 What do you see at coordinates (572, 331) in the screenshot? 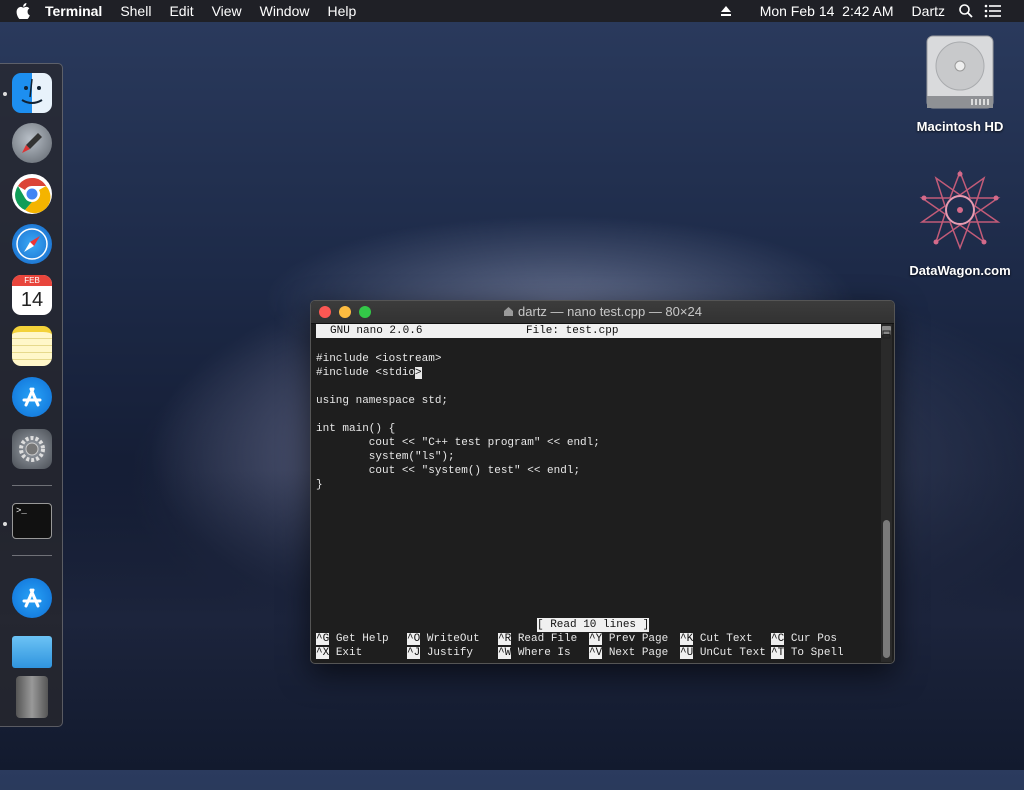
I see `nano-file-label: File: test.cpp` at bounding box center [572, 331].